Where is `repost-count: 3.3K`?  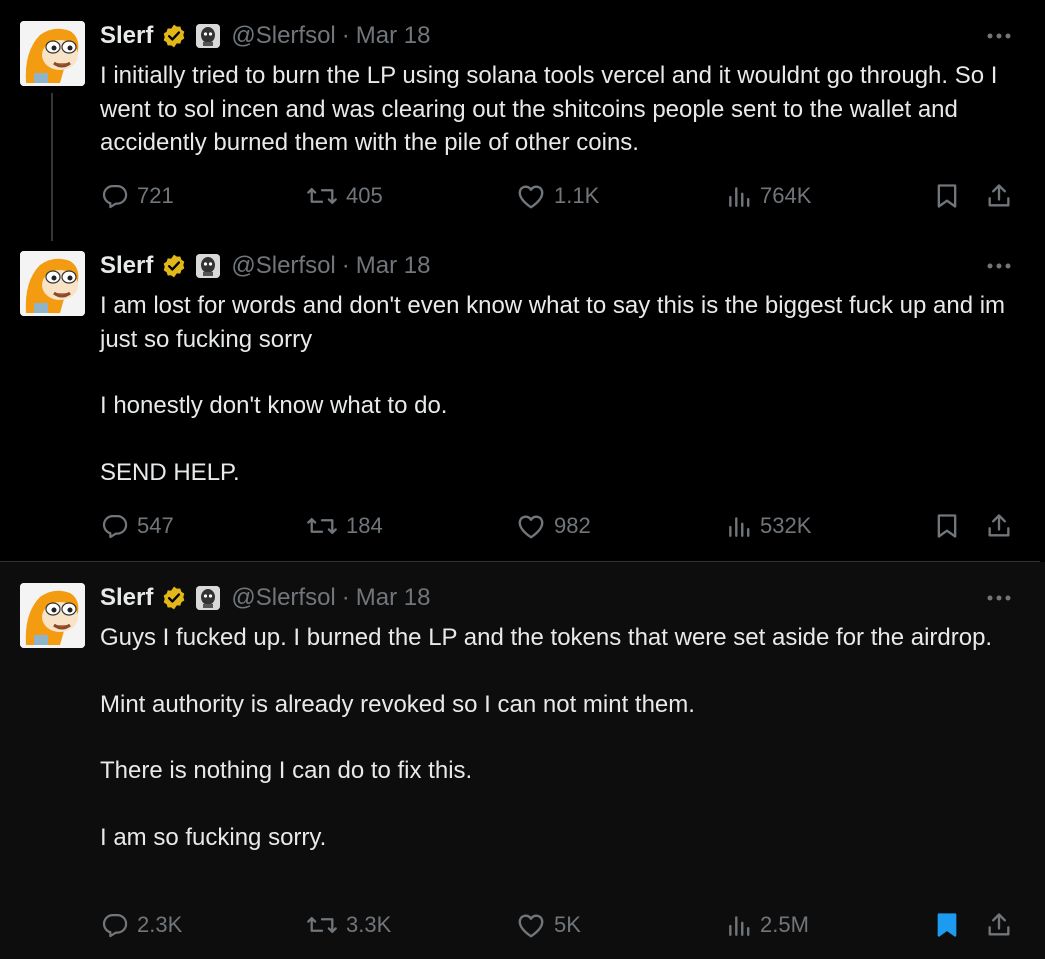
repost-count: 3.3K is located at coordinates (369, 924).